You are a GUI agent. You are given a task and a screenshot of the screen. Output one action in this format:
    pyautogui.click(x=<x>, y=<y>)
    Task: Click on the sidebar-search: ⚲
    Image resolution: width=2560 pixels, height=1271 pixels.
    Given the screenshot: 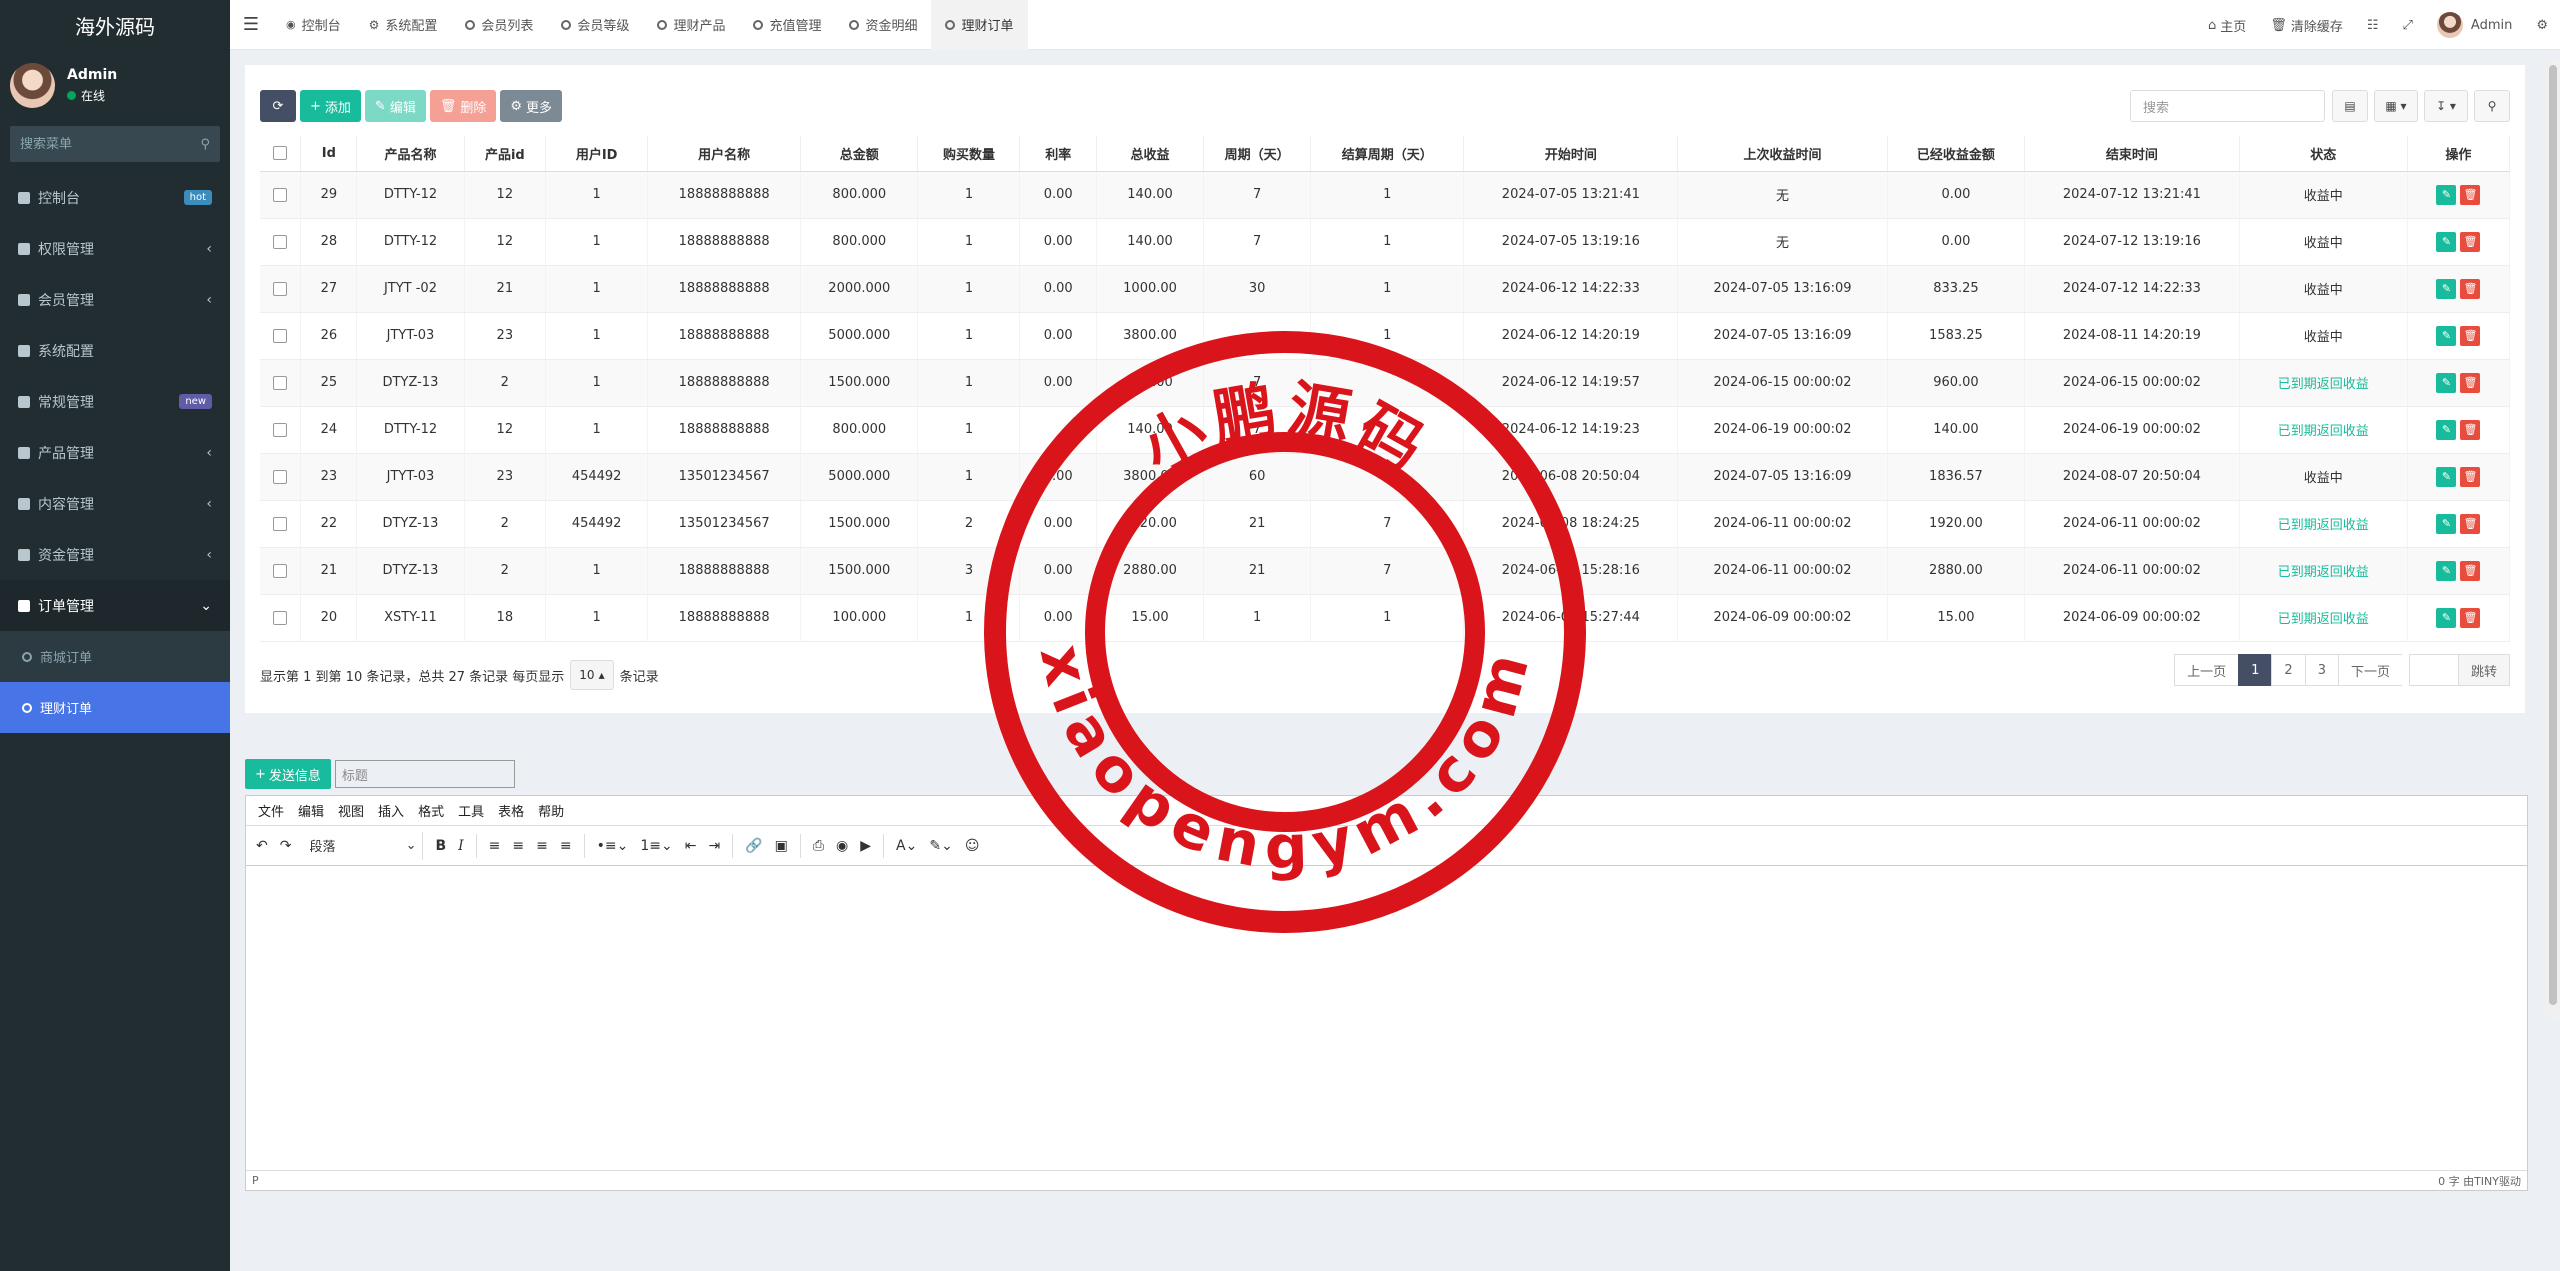 What is the action you would take?
    pyautogui.click(x=115, y=144)
    